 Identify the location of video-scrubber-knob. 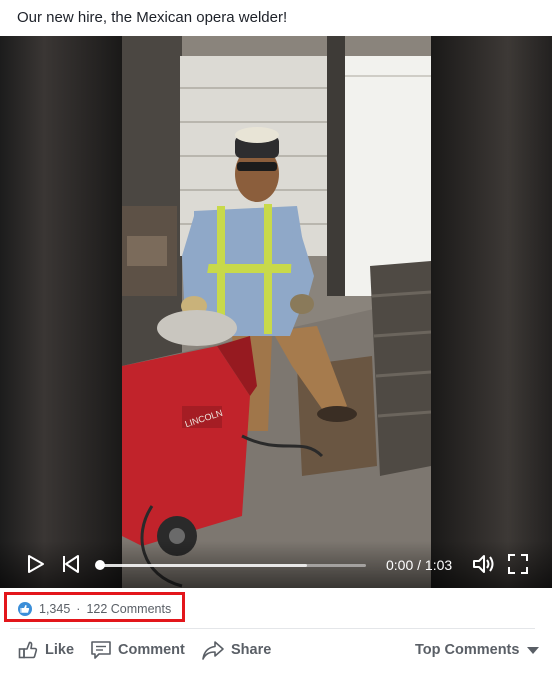
(100, 565).